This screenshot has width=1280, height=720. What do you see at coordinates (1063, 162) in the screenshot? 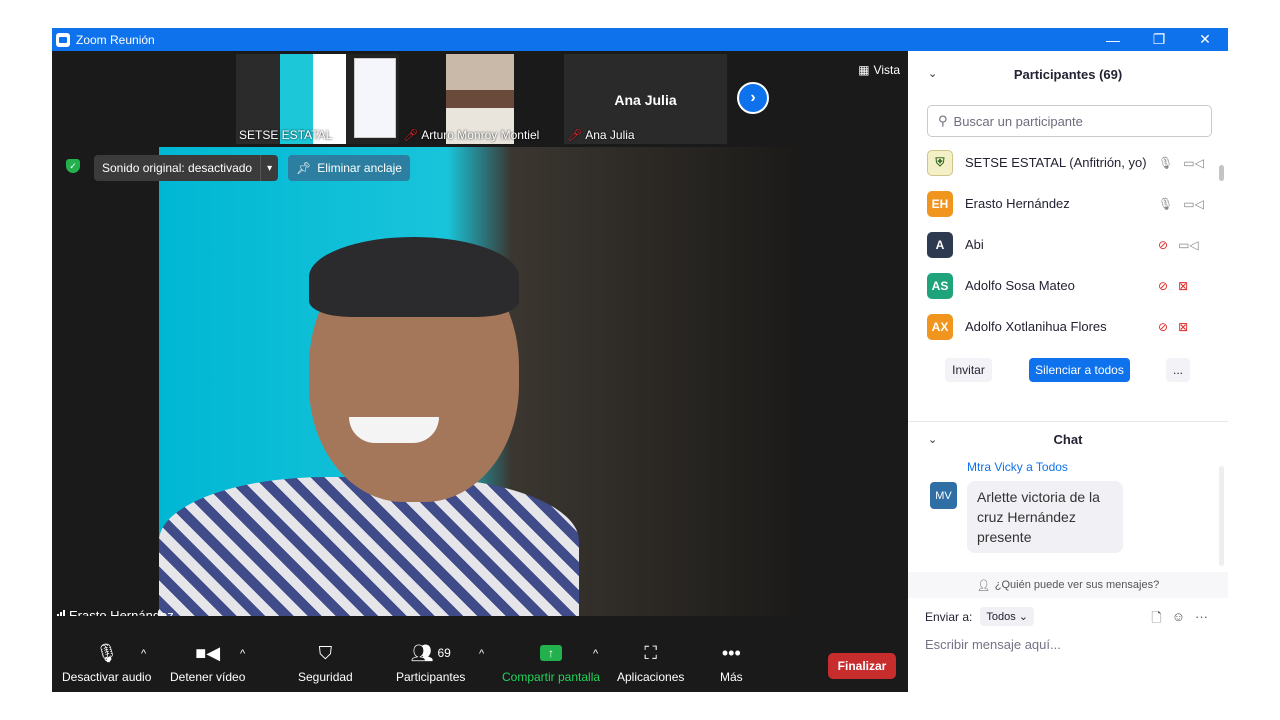
I see `participant-row: ⛨ SETSE ESTATAL (Anfitrión, yo) 🎙︎ ▭◁` at bounding box center [1063, 162].